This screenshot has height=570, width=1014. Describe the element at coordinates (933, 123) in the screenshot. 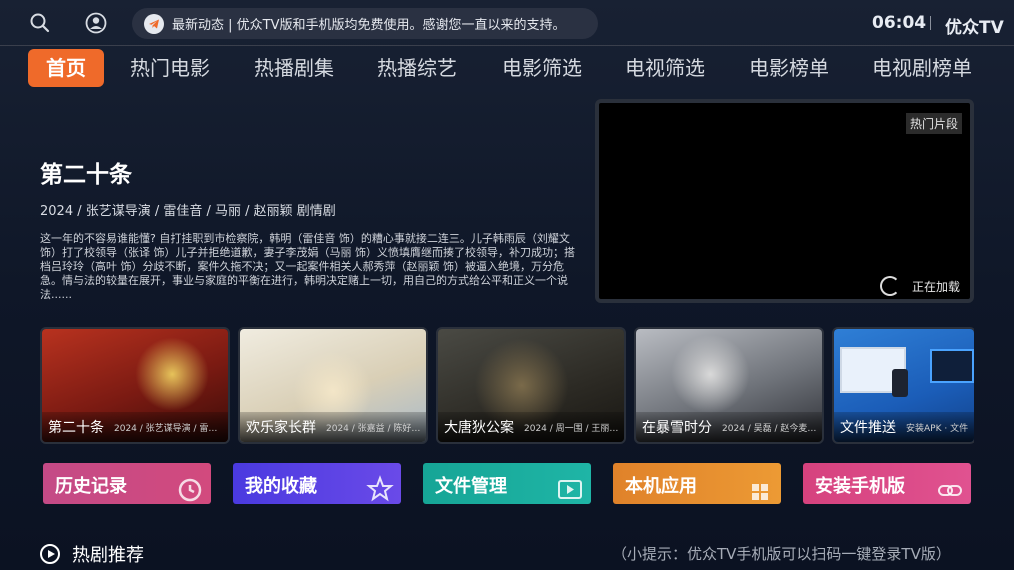

I see `player-tag: 热门片段` at that location.